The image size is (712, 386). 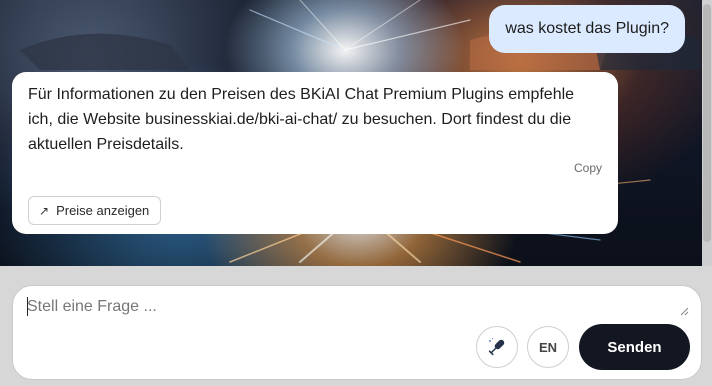 I want to click on user-message-bubble: was kostet das Plugin?, so click(x=587, y=29).